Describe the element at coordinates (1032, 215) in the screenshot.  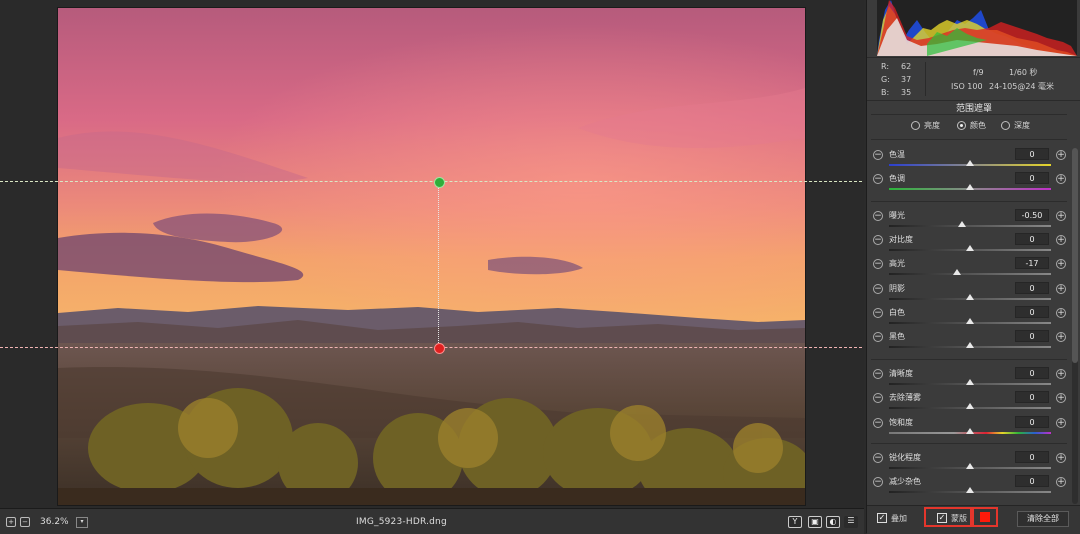
I see `slider-value-field: -0.50` at that location.